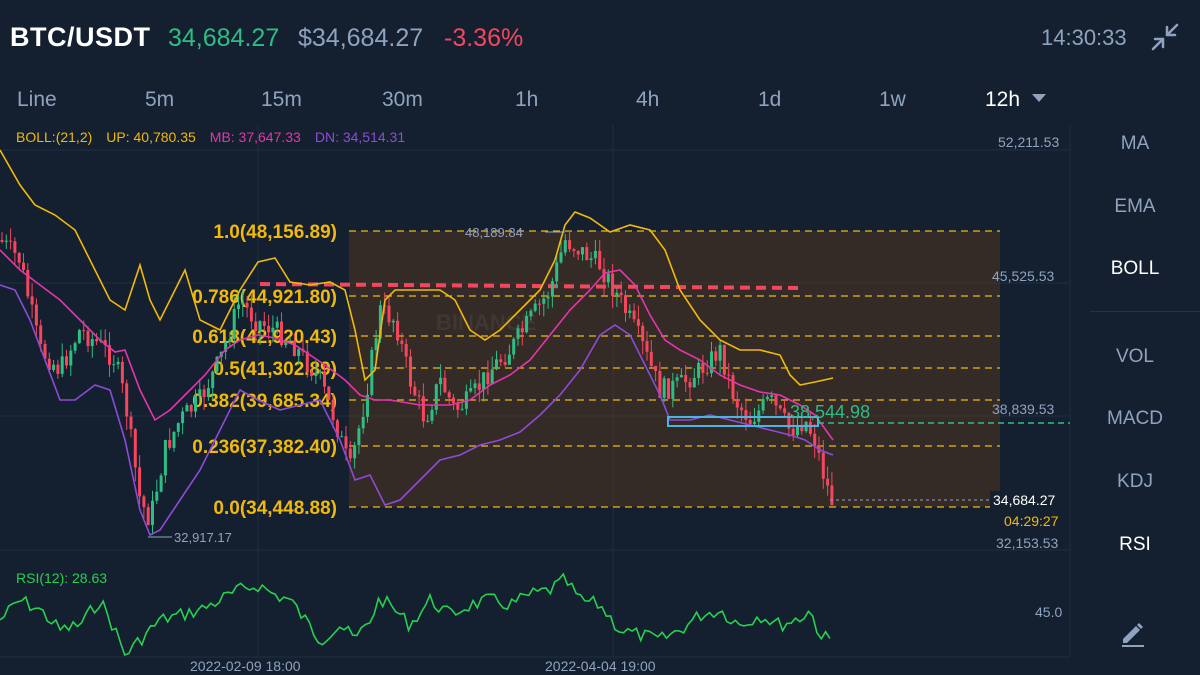 The height and width of the screenshot is (675, 1200). I want to click on price-axis-label: 52,211.53, so click(1028, 142).